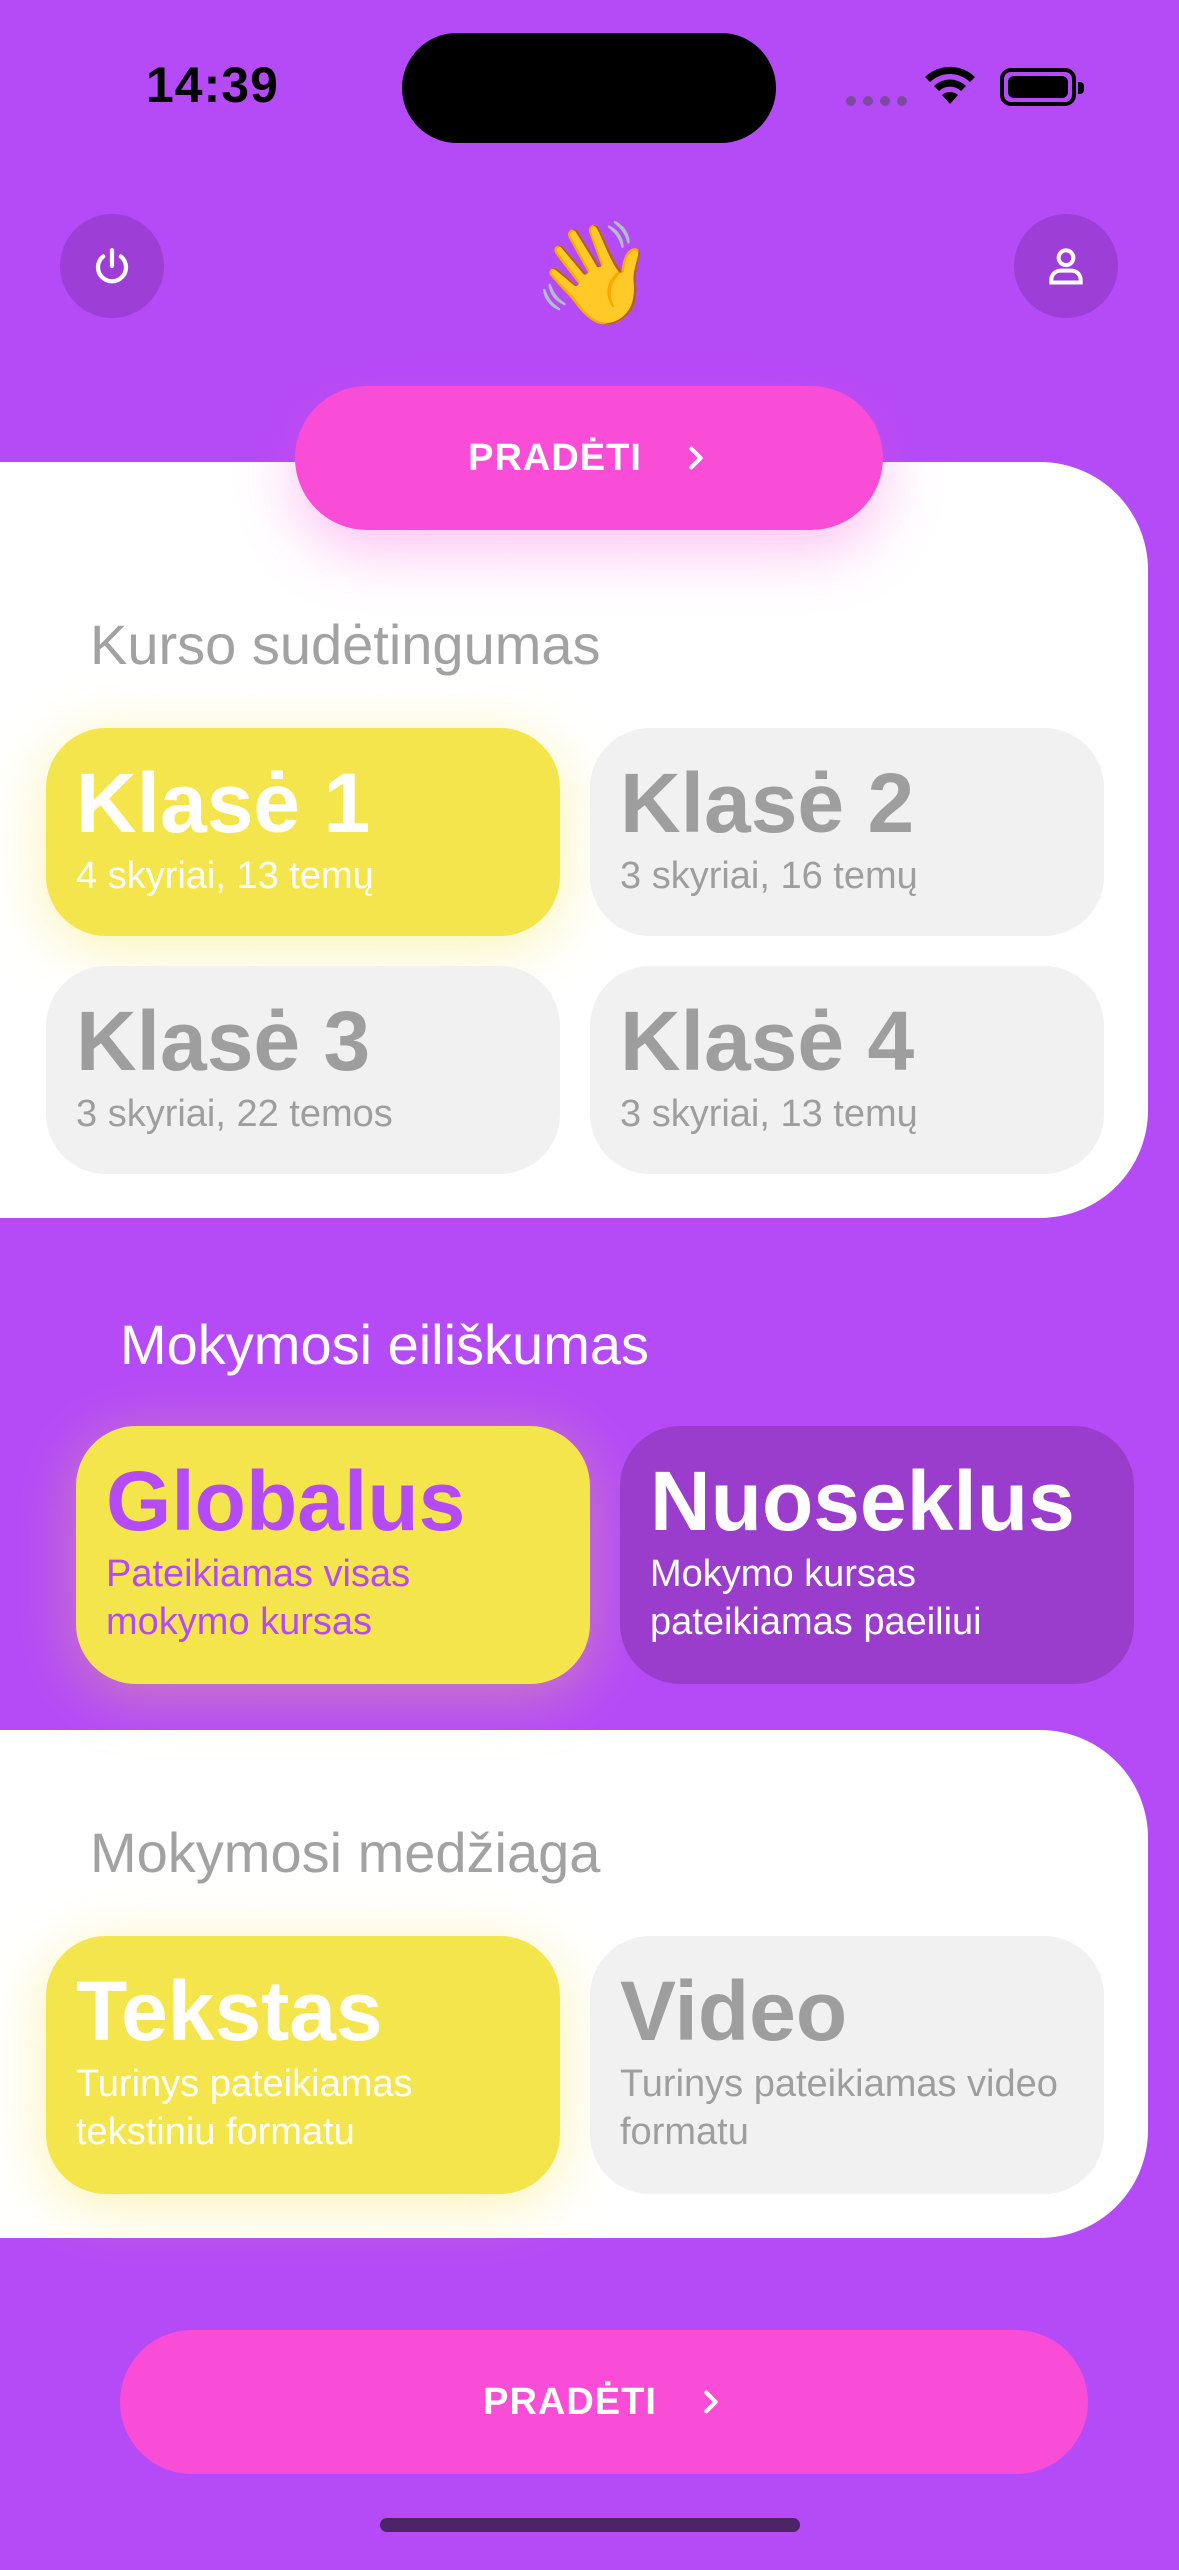 Image resolution: width=1179 pixels, height=2570 pixels. Describe the element at coordinates (769, 1114) in the screenshot. I see `option-subtitle: 3 skyriai, 13 temų` at that location.